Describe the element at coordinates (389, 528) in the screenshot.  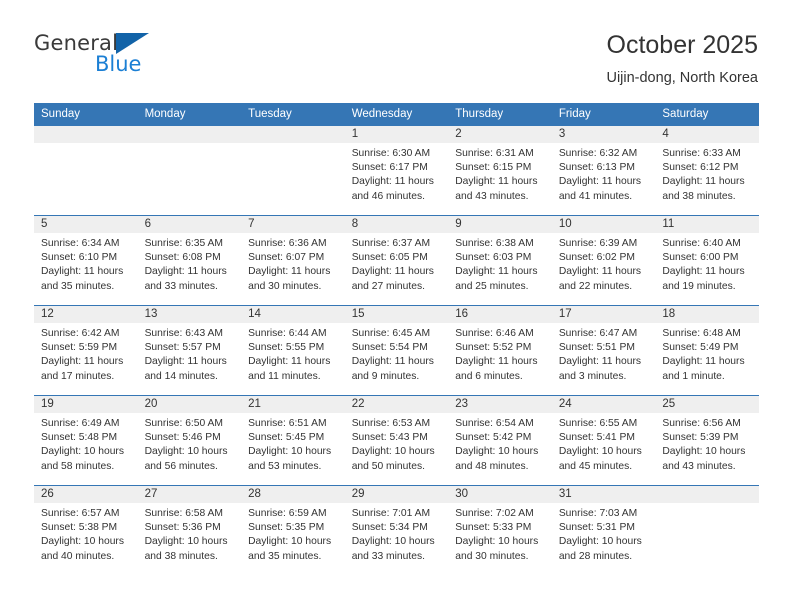
I see `day-info-line: Sunset: 5:34 PM` at that location.